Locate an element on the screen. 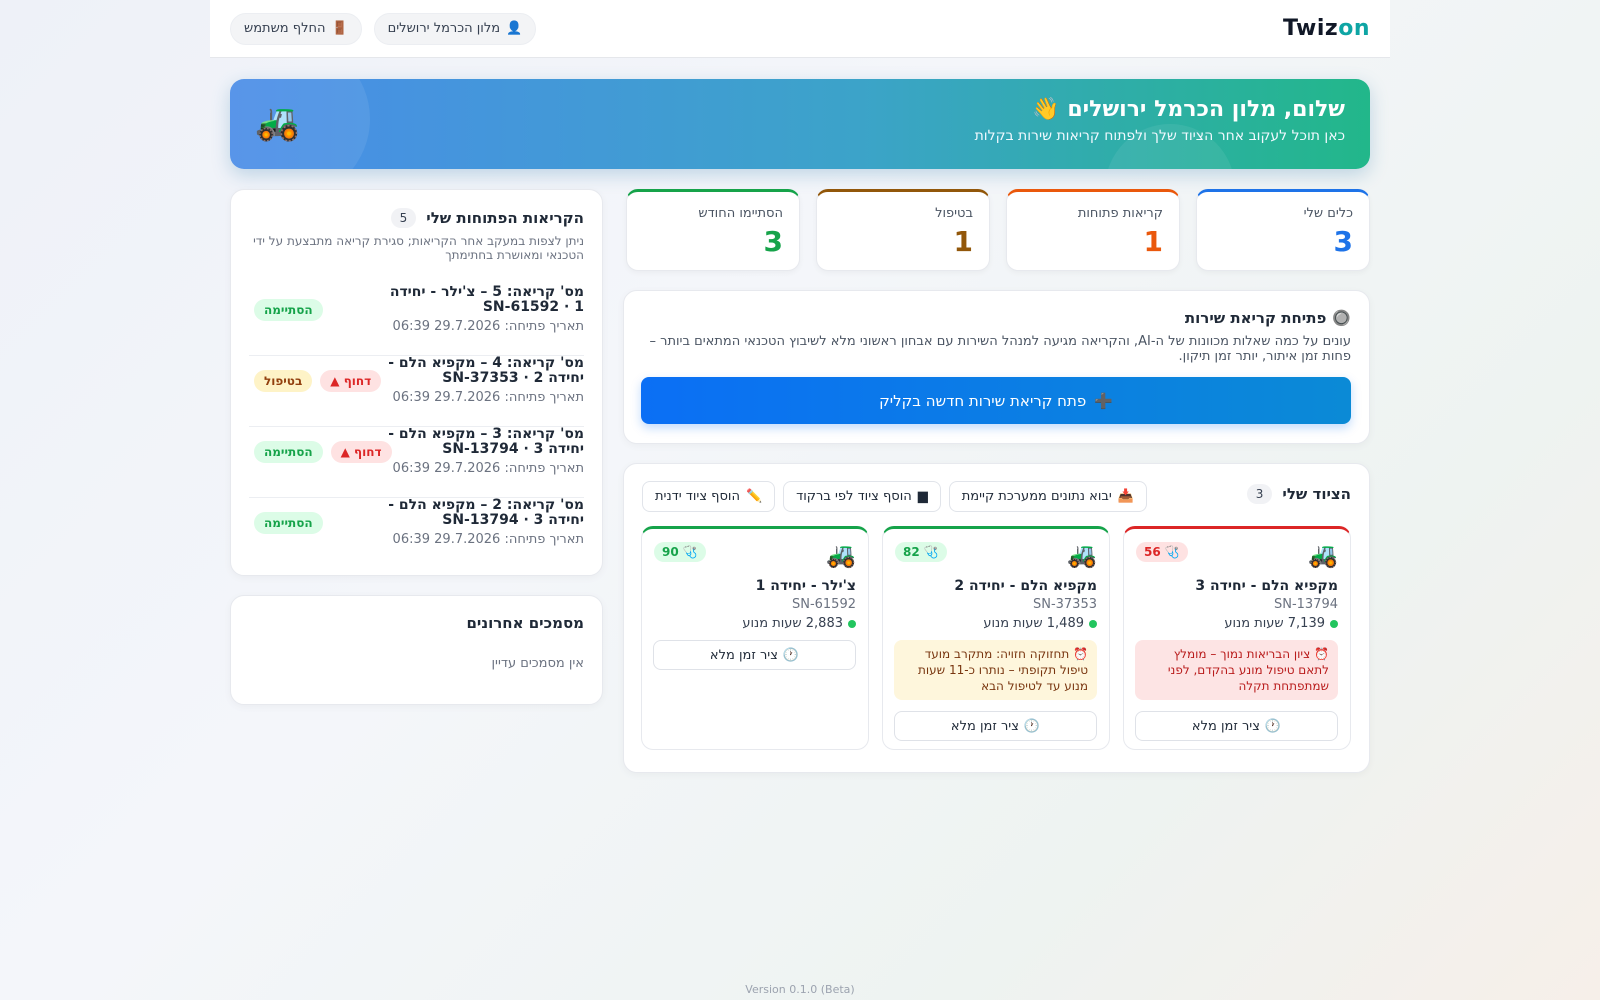 This screenshot has width=1600, height=1000. equipment-serial: SN-37353 is located at coordinates (1064, 604).